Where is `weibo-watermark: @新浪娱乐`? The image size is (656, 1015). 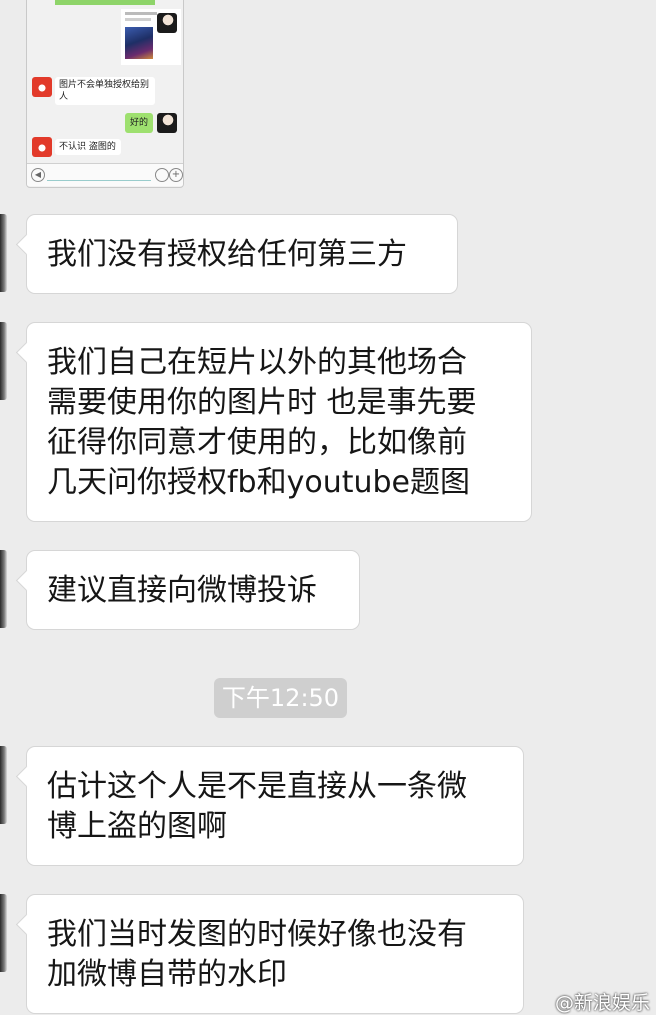
weibo-watermark: @新浪娱乐 is located at coordinates (602, 1003).